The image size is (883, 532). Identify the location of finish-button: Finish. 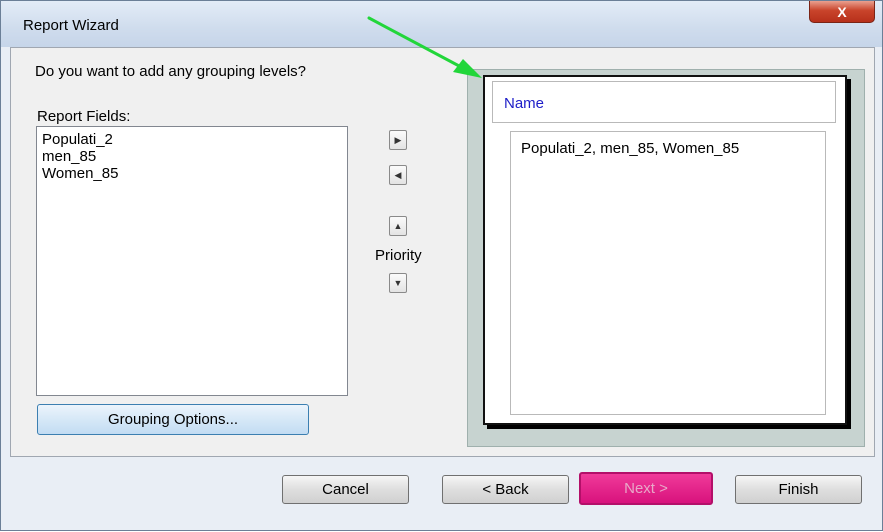
(798, 489).